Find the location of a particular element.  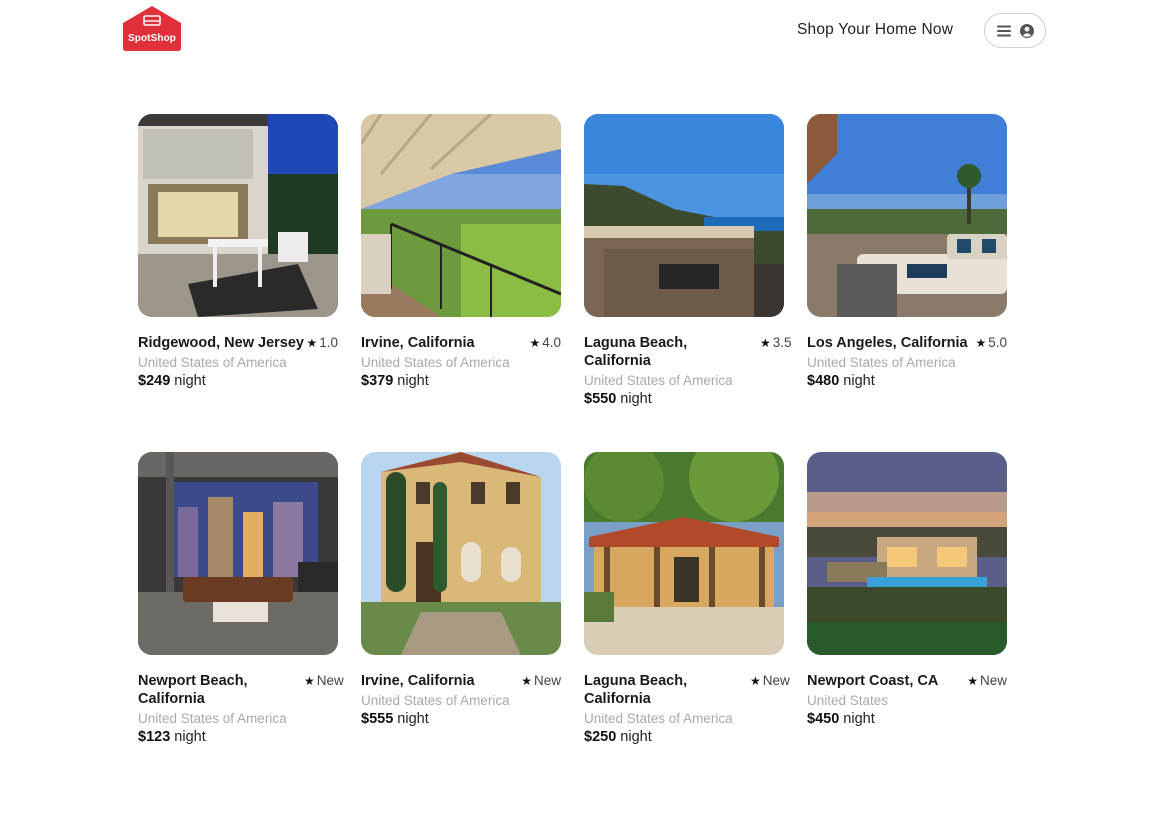

listing-city: Ridgewood, New Jersey is located at coordinates (221, 343).